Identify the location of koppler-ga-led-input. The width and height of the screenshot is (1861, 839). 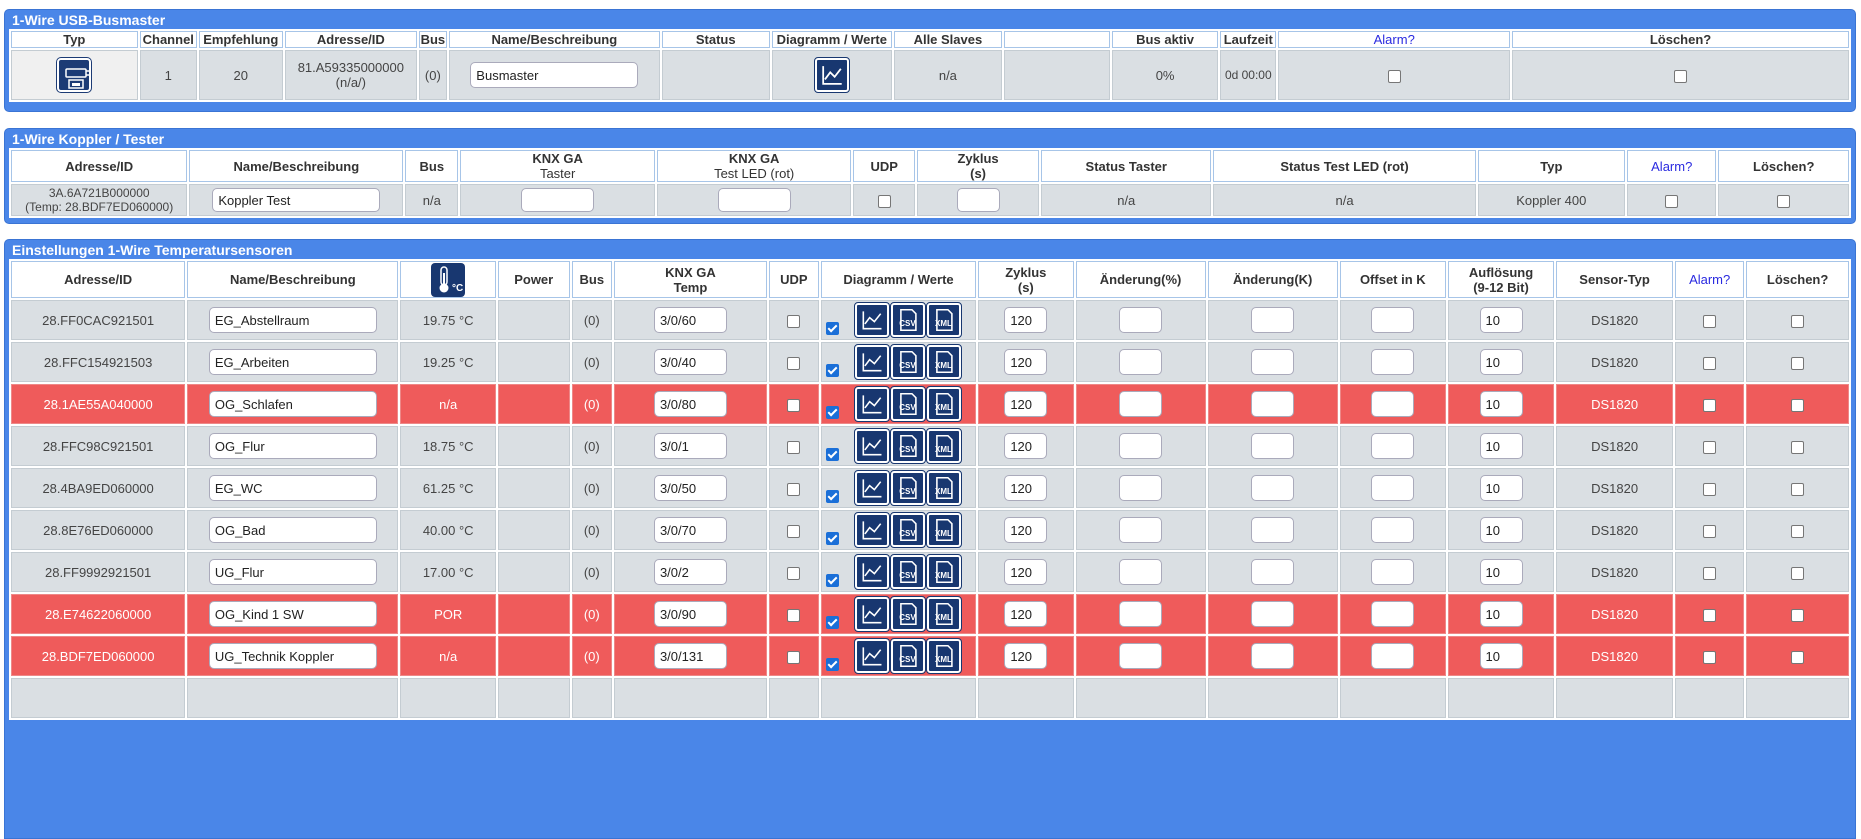
(754, 200).